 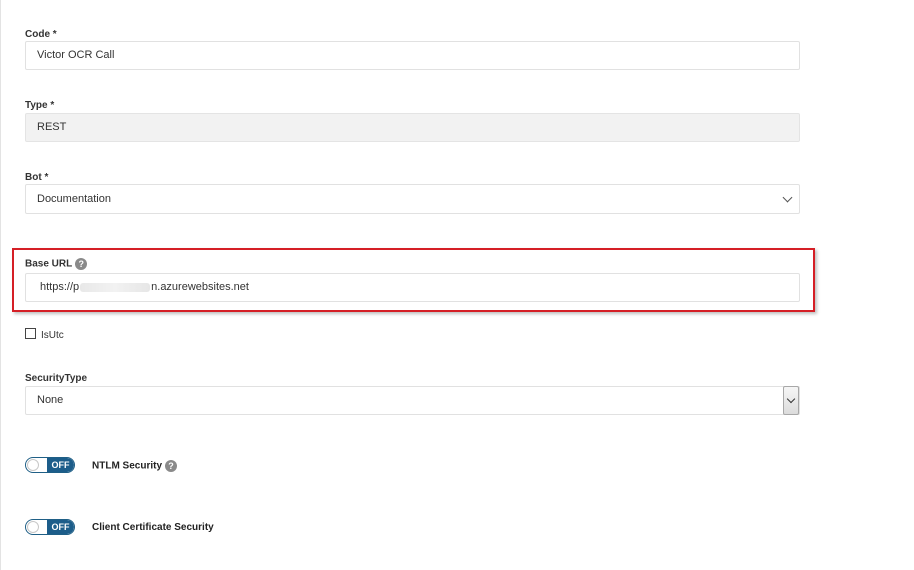 What do you see at coordinates (60, 287) in the screenshot?
I see `base-url-value-prefix: https://p` at bounding box center [60, 287].